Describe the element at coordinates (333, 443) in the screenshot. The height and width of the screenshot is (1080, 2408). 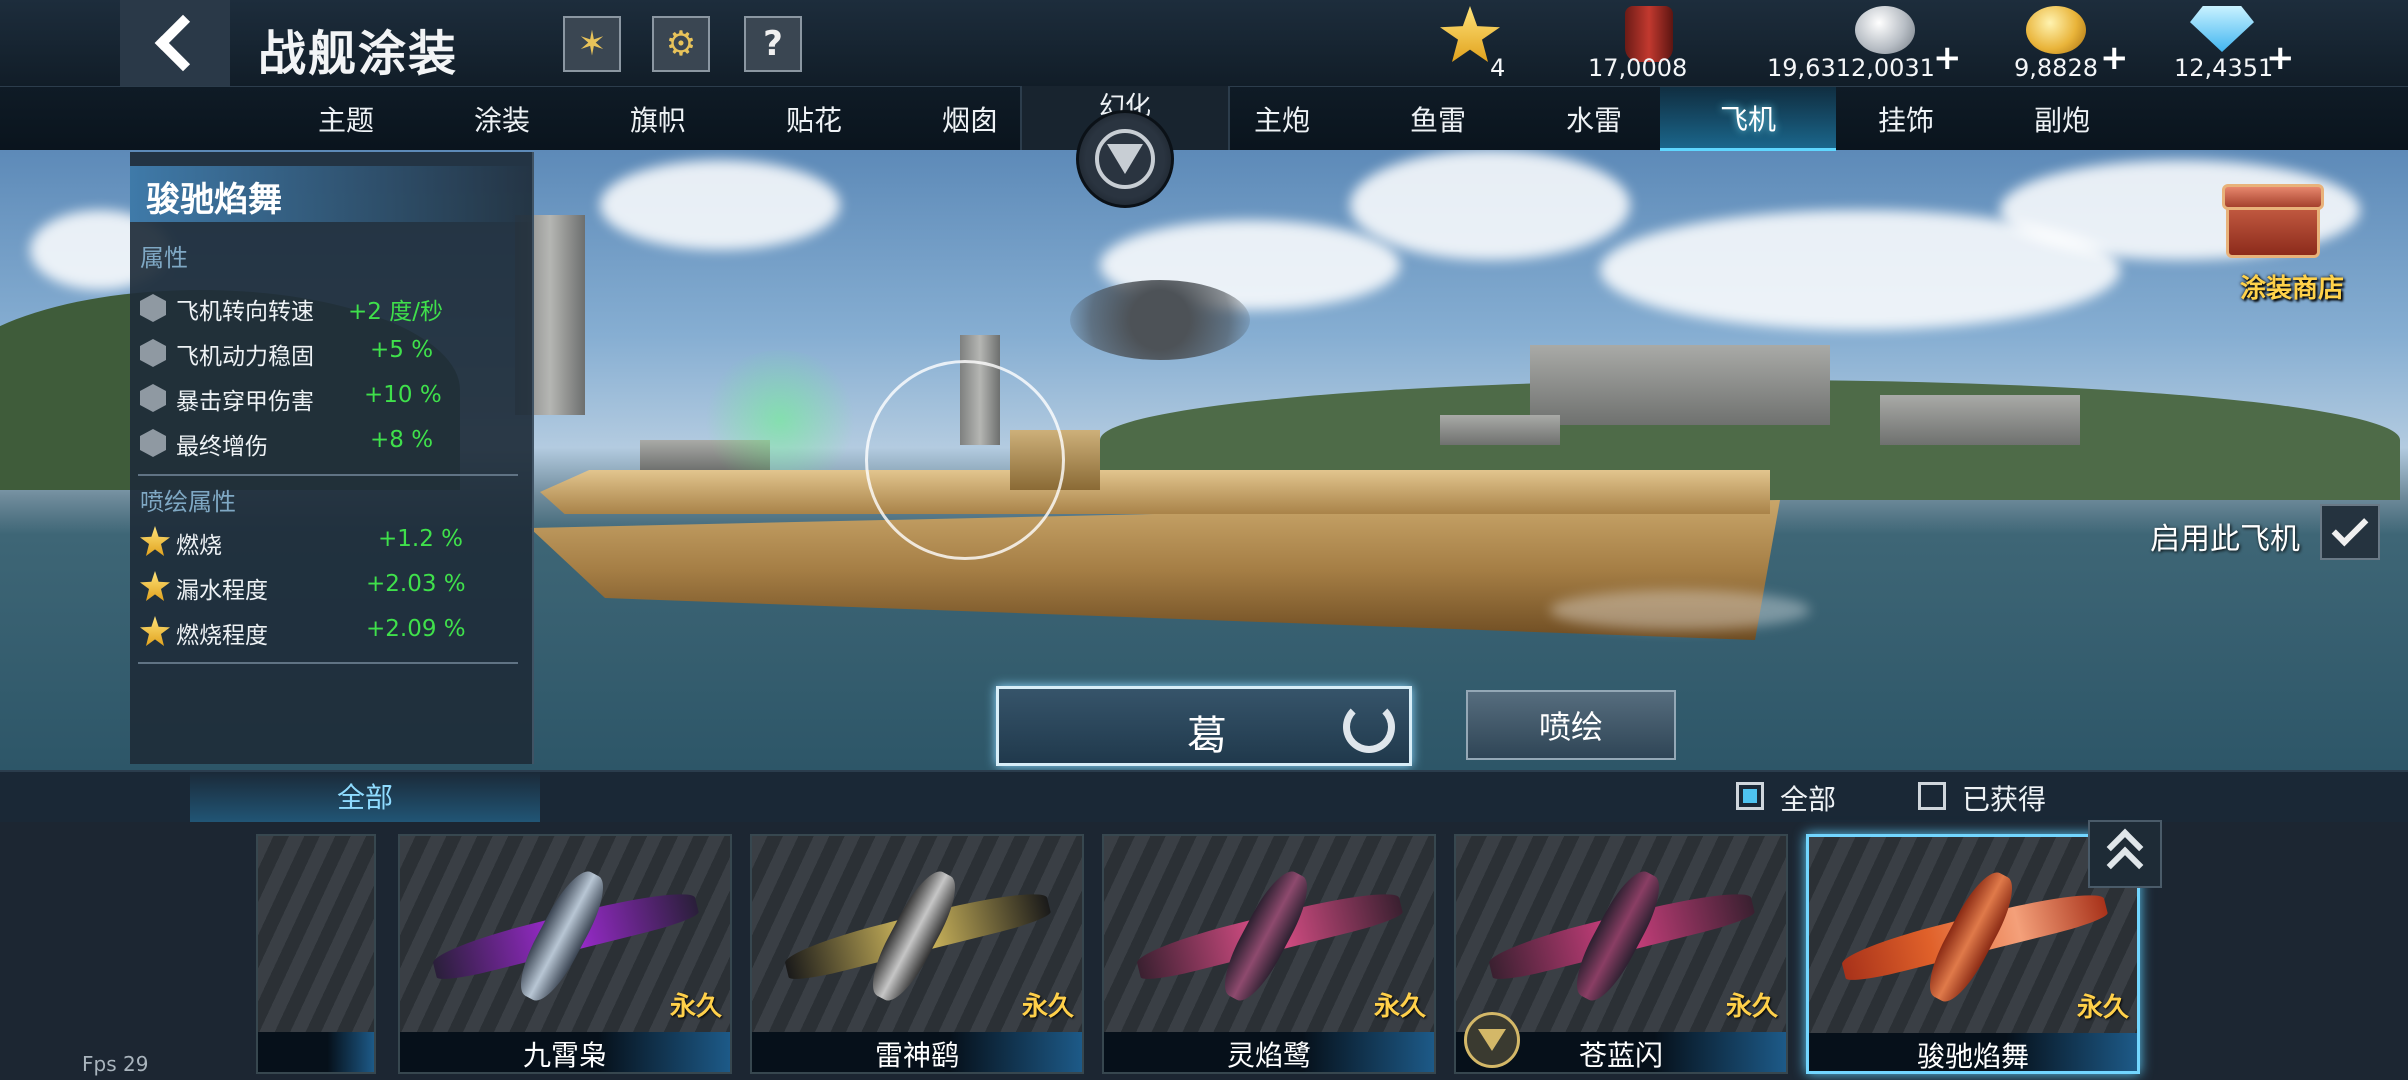
I see `attribute-row: 最终增伤 +8 %` at that location.